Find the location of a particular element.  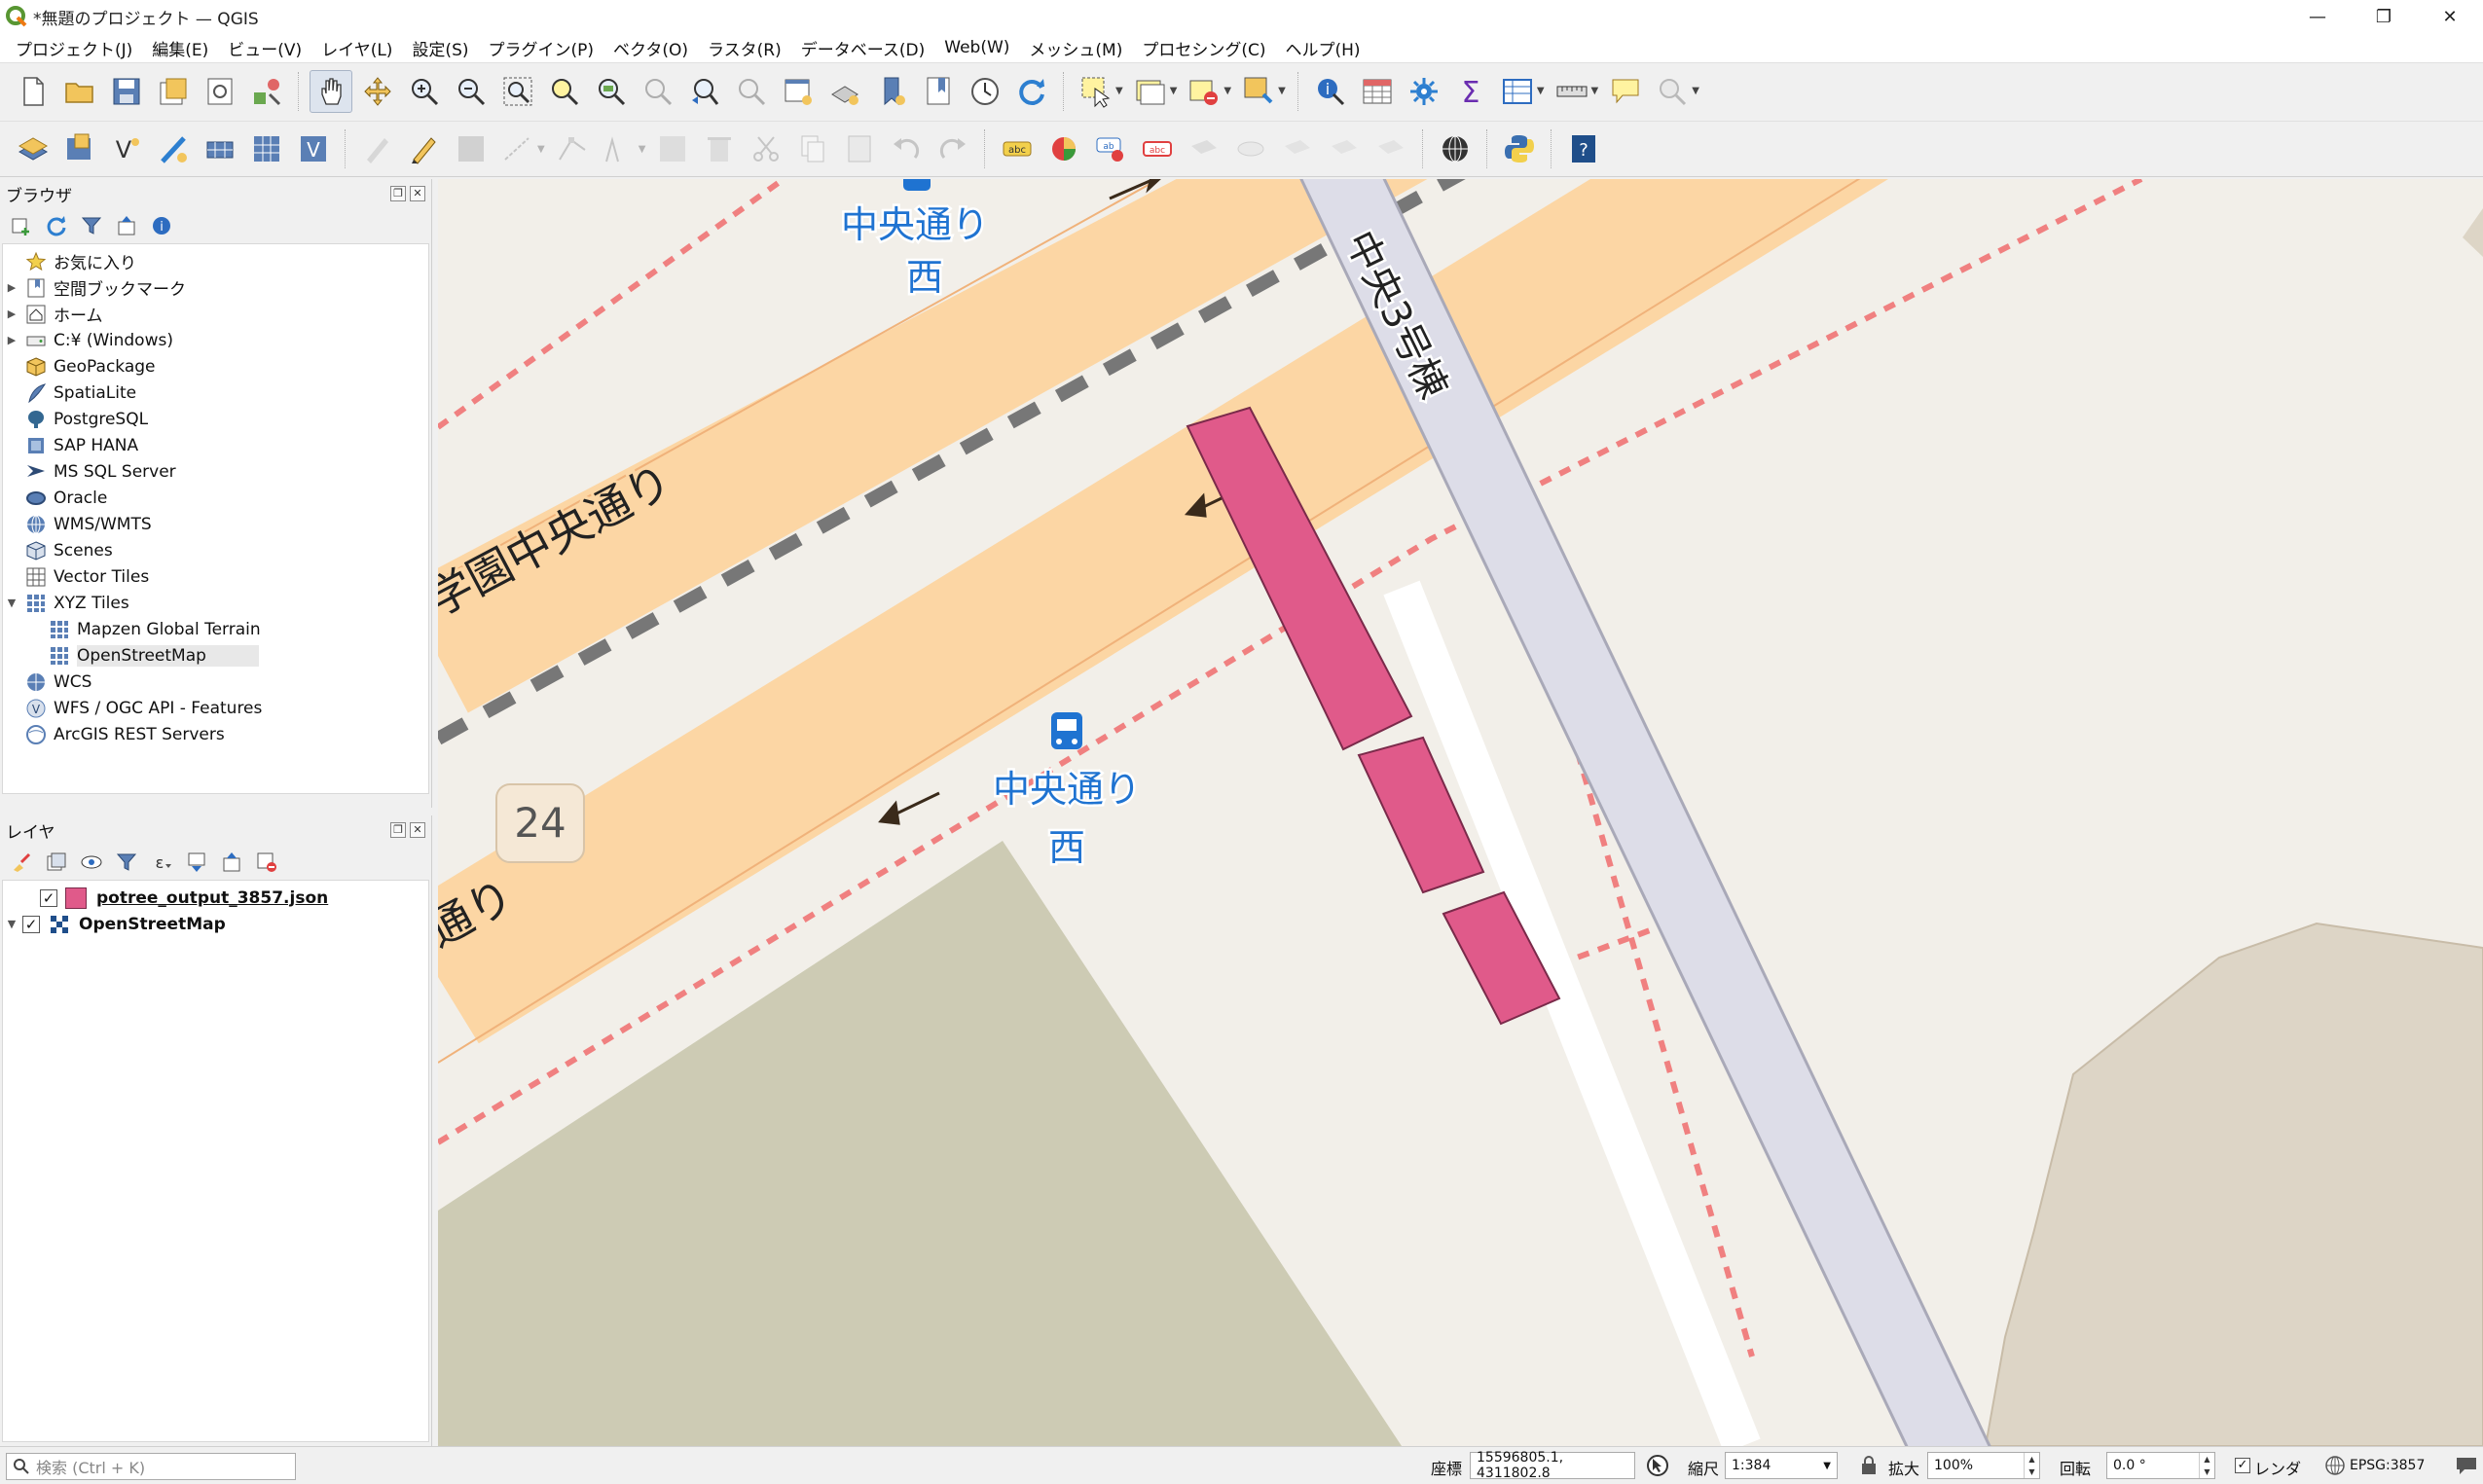

scale-combobox: 1:384 ▼ is located at coordinates (1781, 1466).